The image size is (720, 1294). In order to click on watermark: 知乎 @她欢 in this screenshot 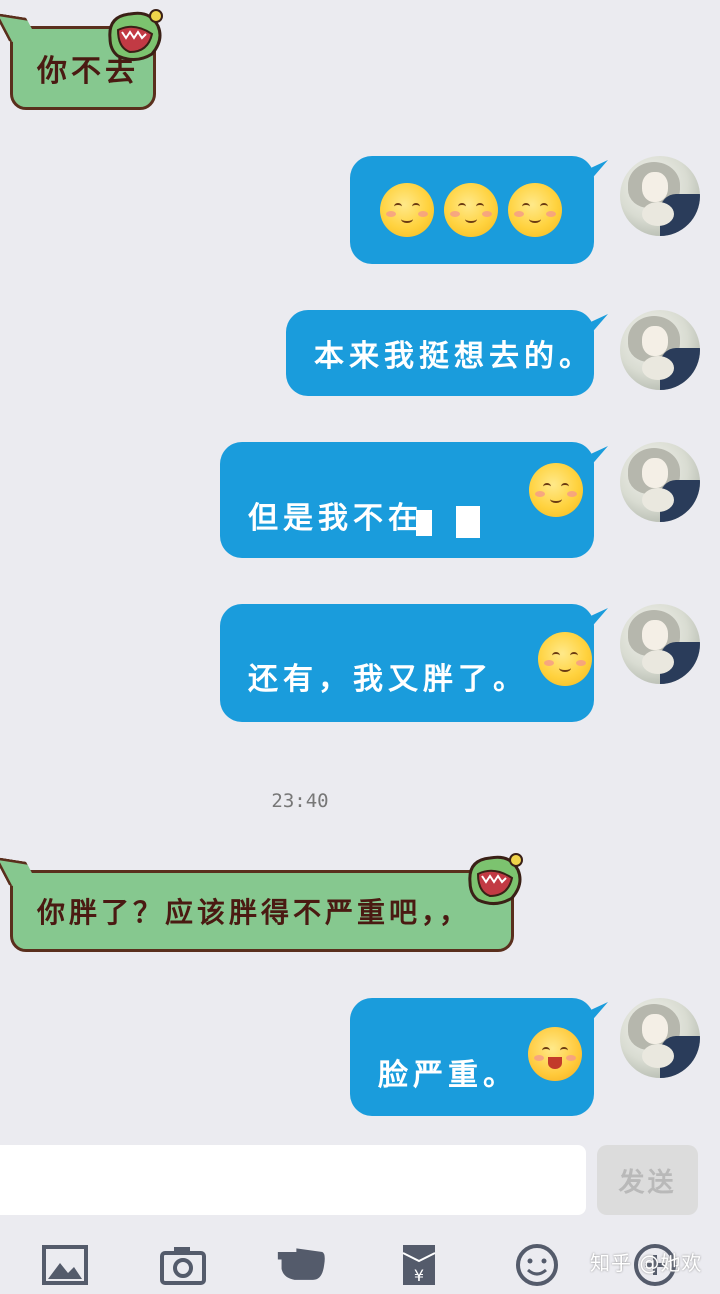, I will do `click(646, 1263)`.